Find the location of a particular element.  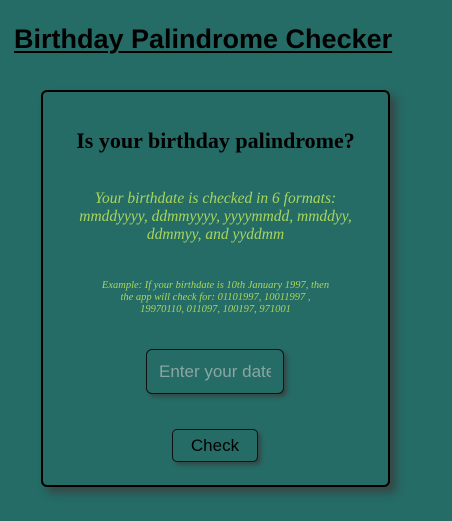

check-button: Check is located at coordinates (215, 445).